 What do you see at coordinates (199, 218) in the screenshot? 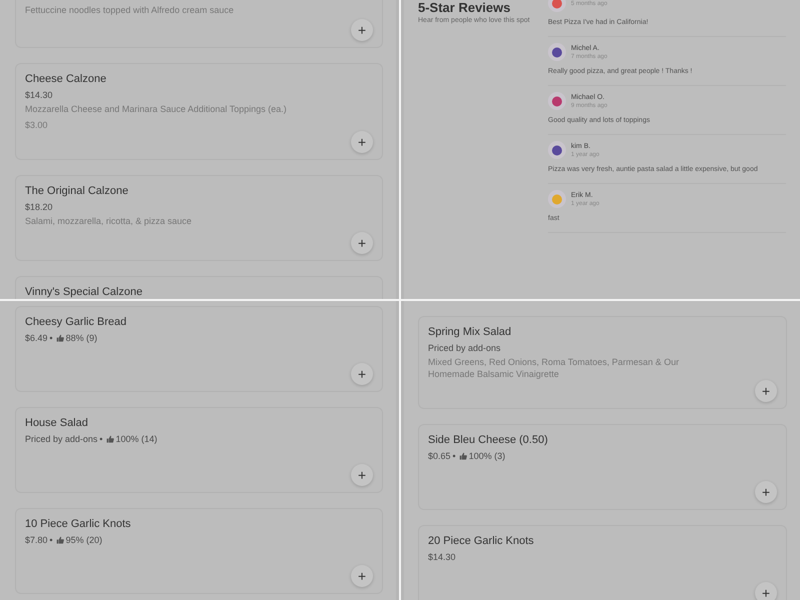
I see `menu-item-card: The Original Calzone $18.20 Salami, mozzarella, ricotta, & pizza sauce +` at bounding box center [199, 218].